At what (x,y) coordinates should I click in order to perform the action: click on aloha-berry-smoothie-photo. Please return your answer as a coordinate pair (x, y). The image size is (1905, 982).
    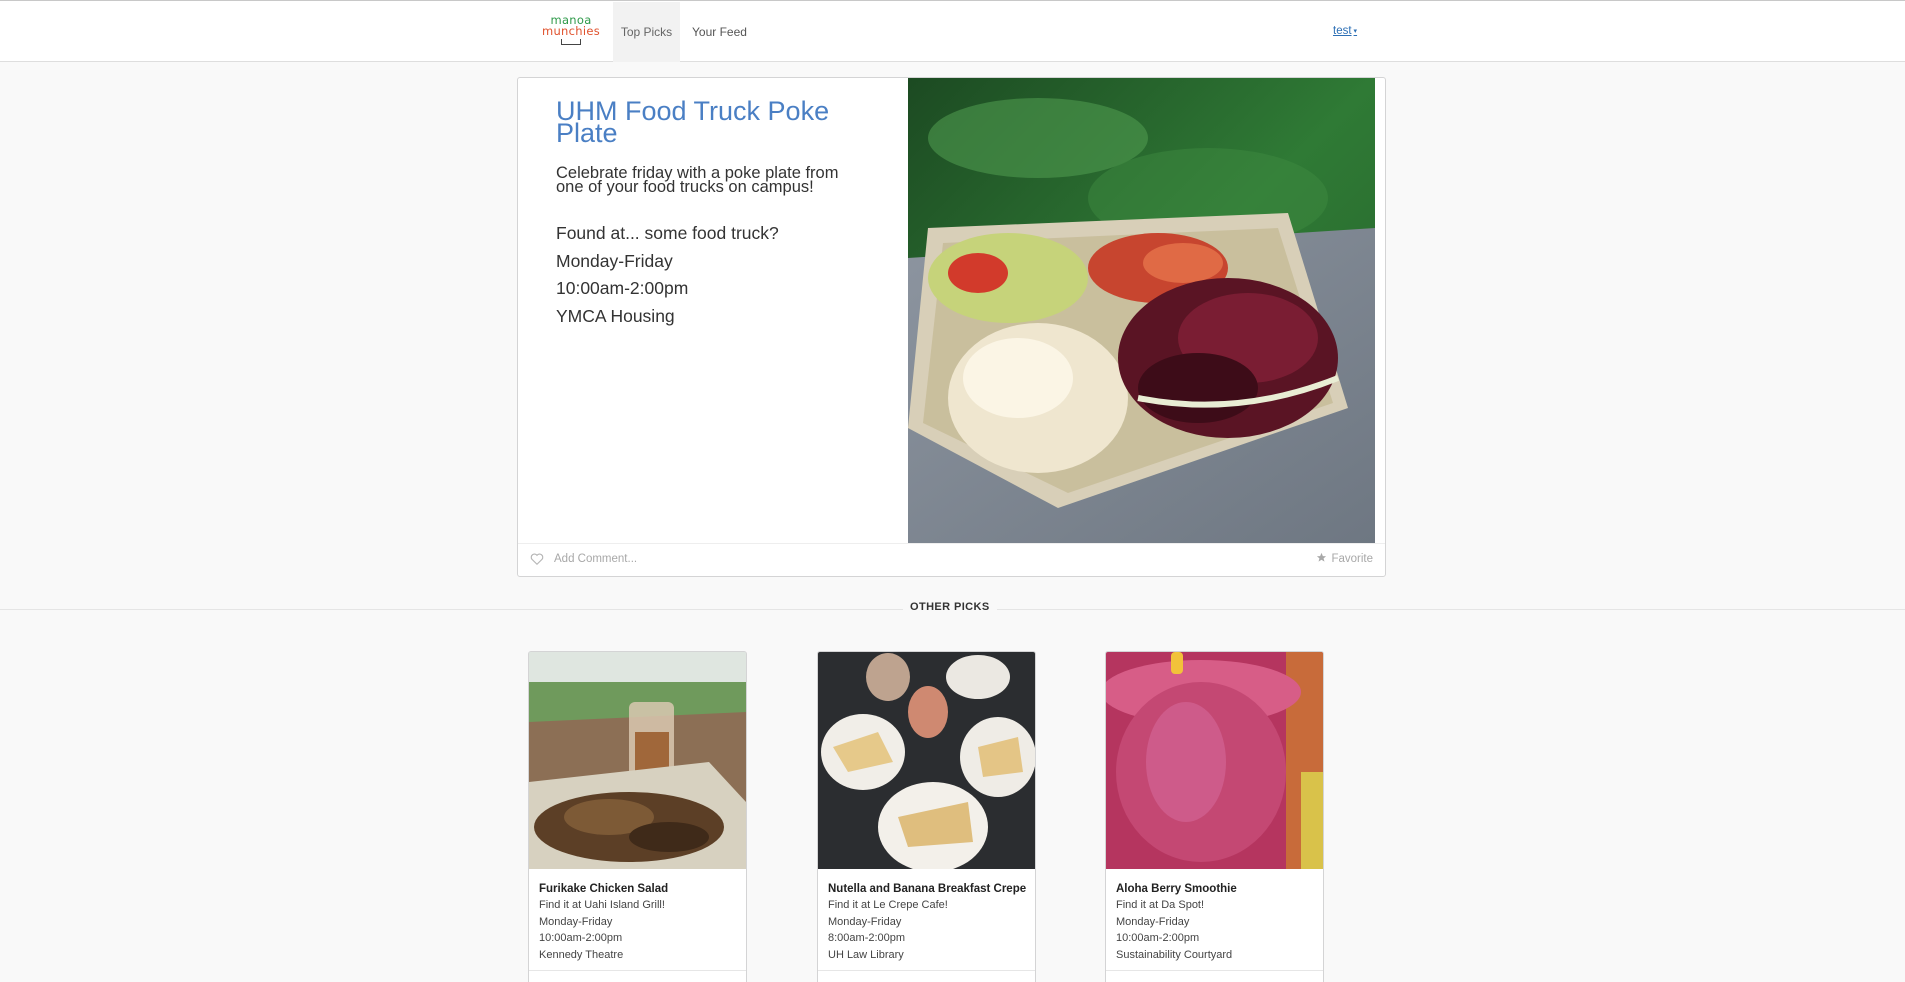
    Looking at the image, I should click on (1214, 760).